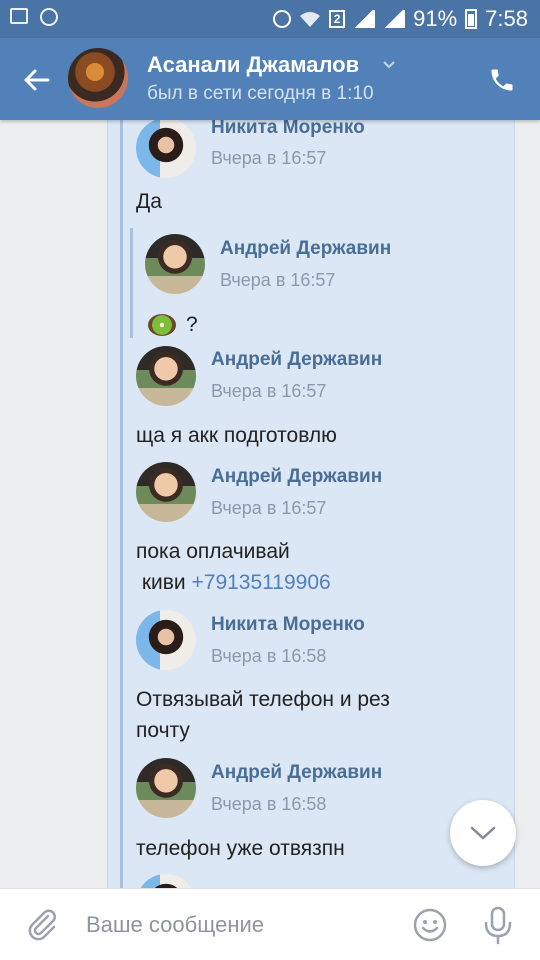  I want to click on message-text: Отвязывай телефон и рез, so click(263, 699).